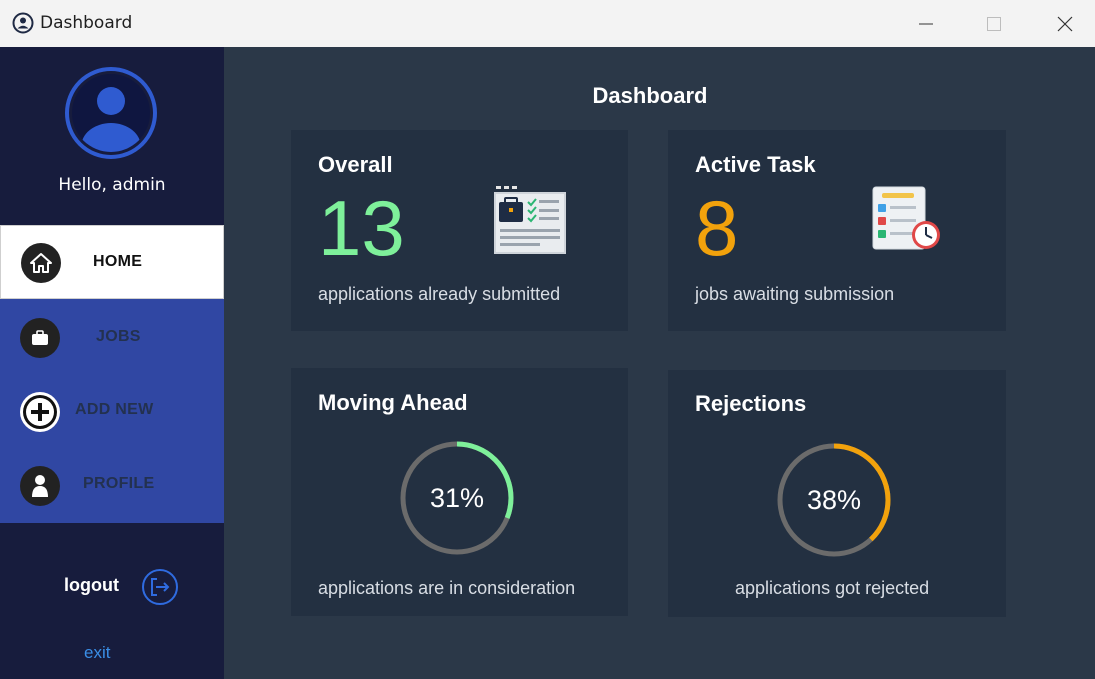 The width and height of the screenshot is (1095, 679). I want to click on task-clock-icon, so click(906, 218).